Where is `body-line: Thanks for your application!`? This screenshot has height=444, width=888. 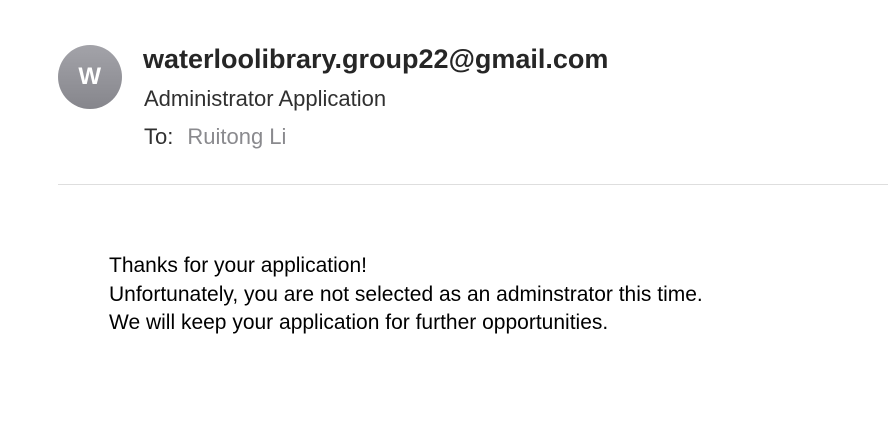 body-line: Thanks for your application! is located at coordinates (238, 265).